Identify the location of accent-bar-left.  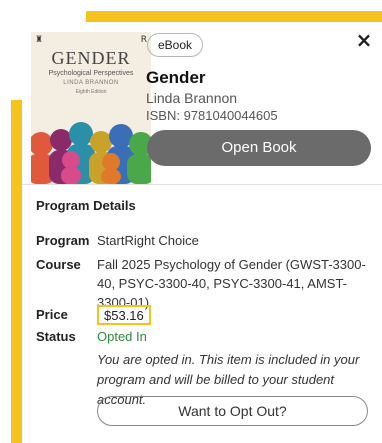
(16, 271).